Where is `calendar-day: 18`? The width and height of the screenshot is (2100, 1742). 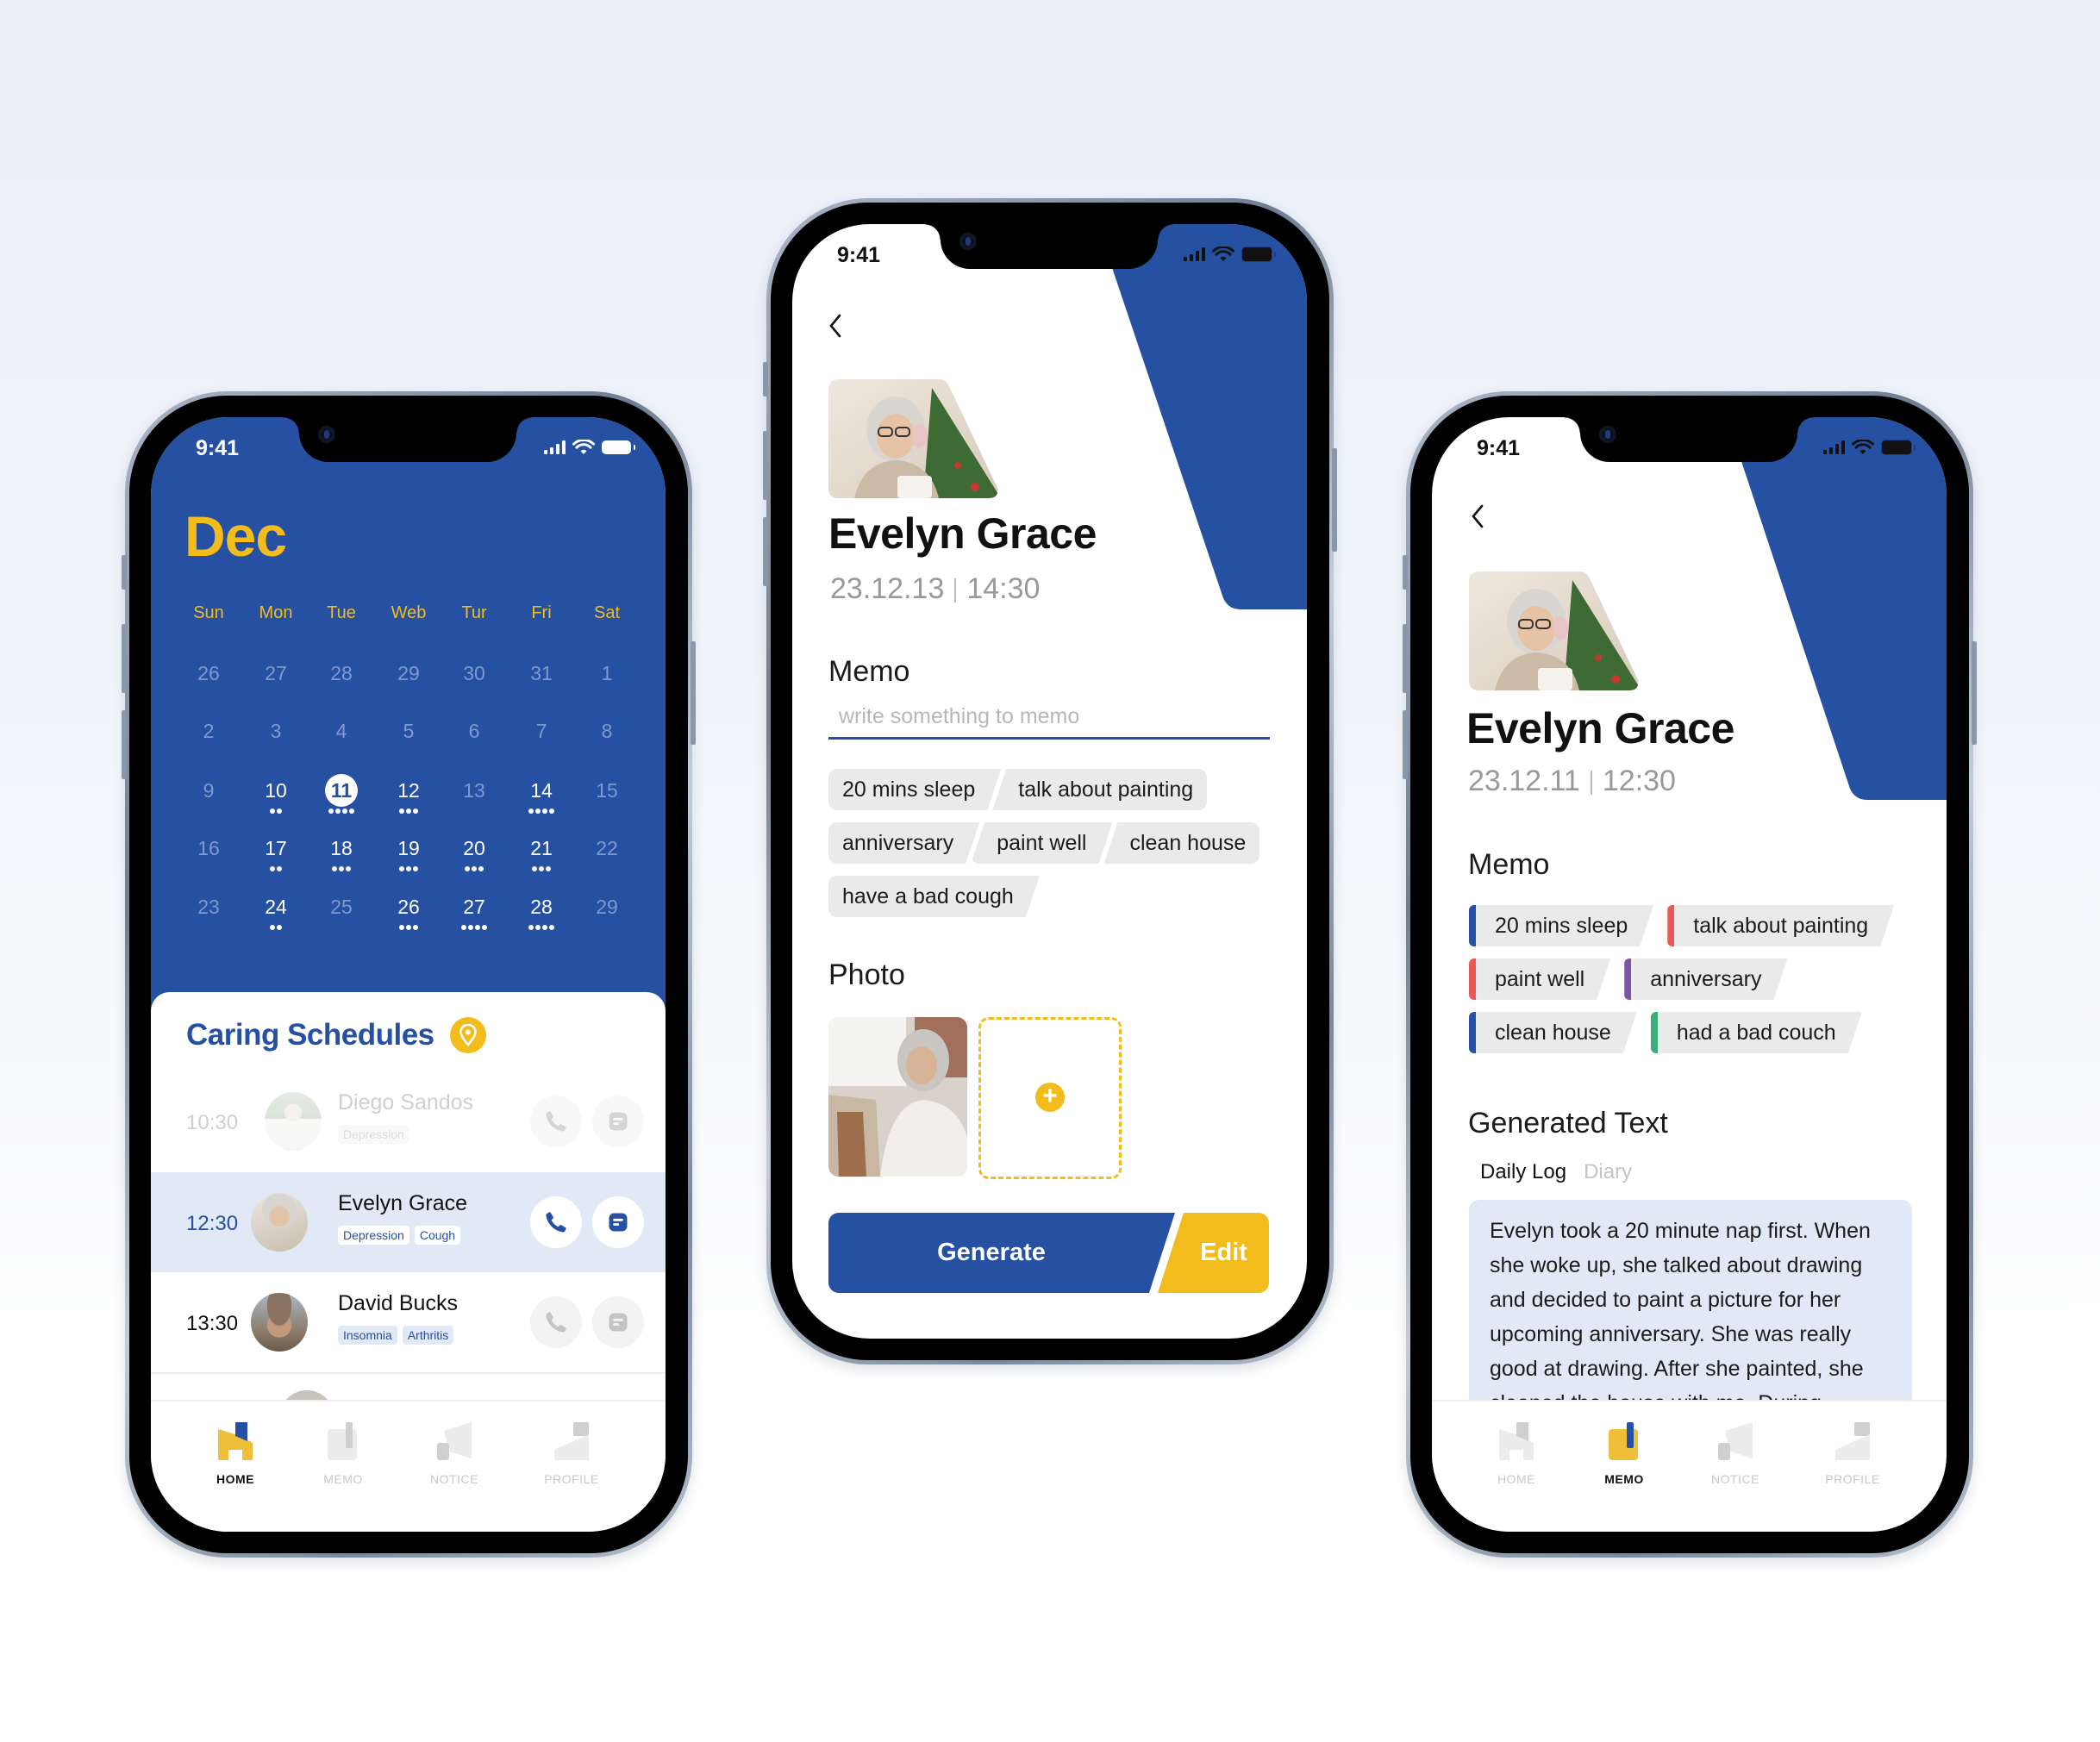 calendar-day: 18 is located at coordinates (341, 848).